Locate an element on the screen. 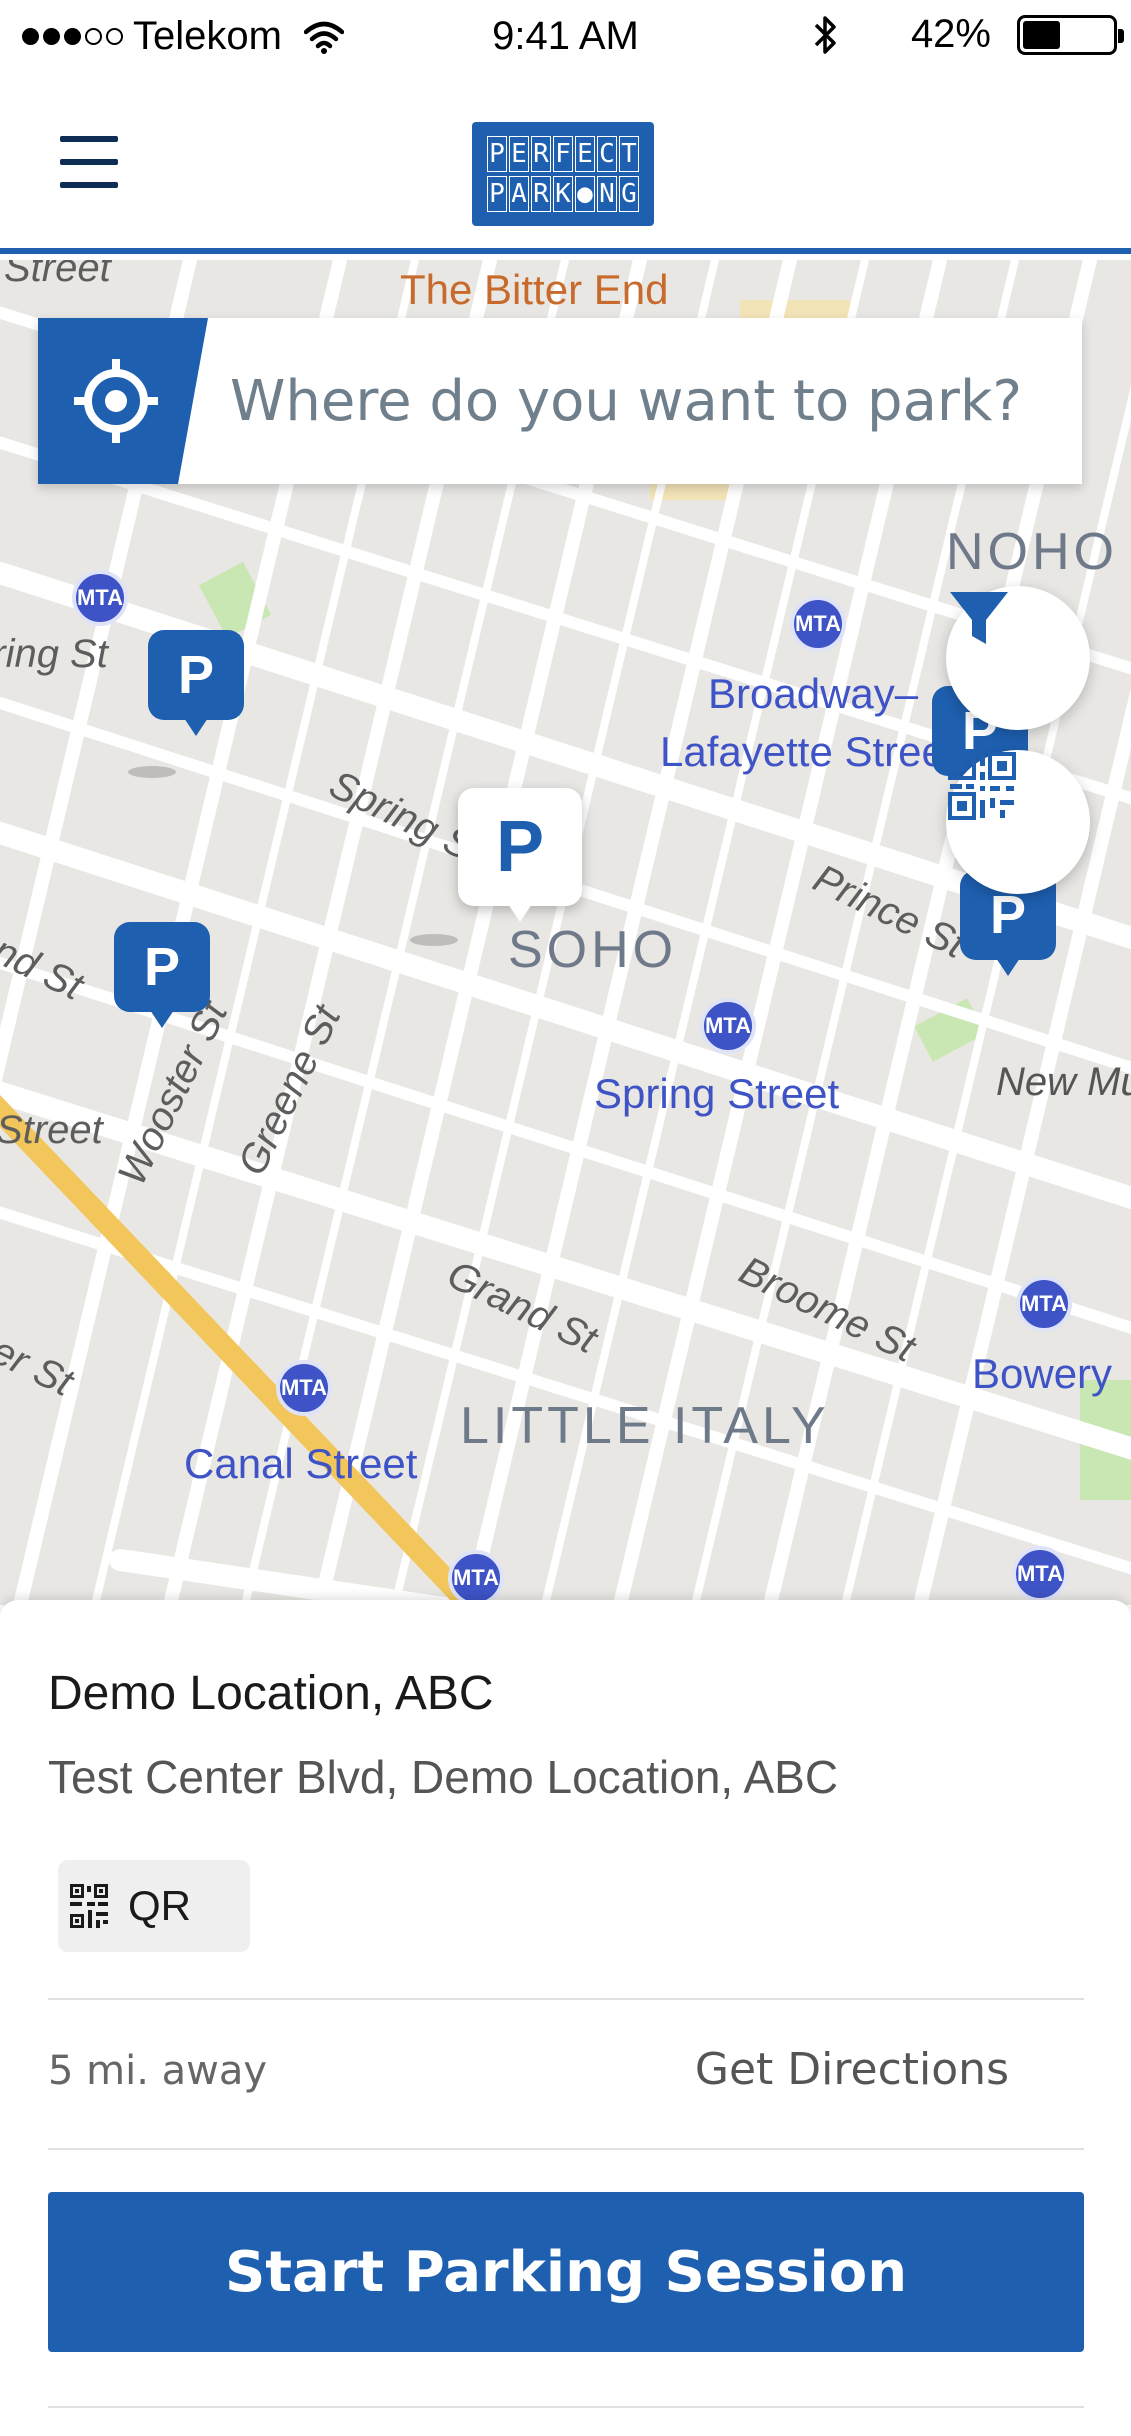 This screenshot has width=1131, height=2436. logo-letter: T is located at coordinates (629, 154).